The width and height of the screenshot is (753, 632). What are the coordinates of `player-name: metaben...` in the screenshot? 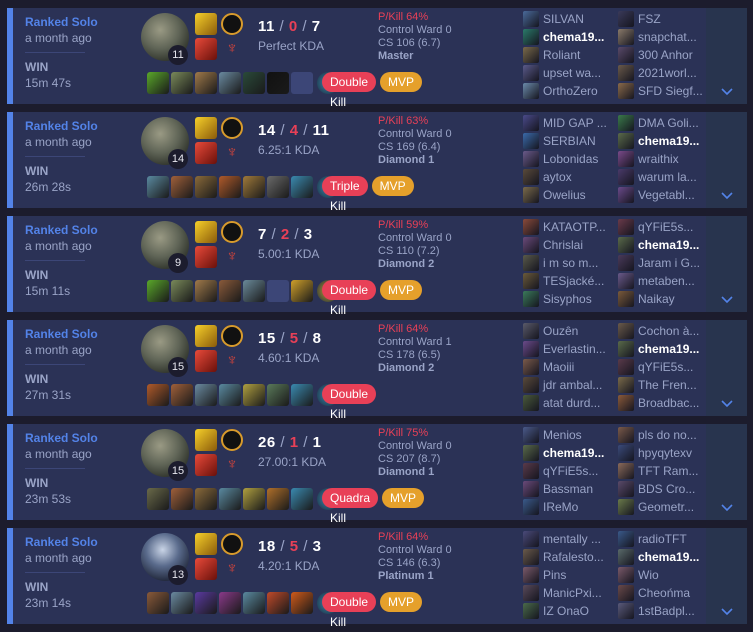 It's located at (666, 281).